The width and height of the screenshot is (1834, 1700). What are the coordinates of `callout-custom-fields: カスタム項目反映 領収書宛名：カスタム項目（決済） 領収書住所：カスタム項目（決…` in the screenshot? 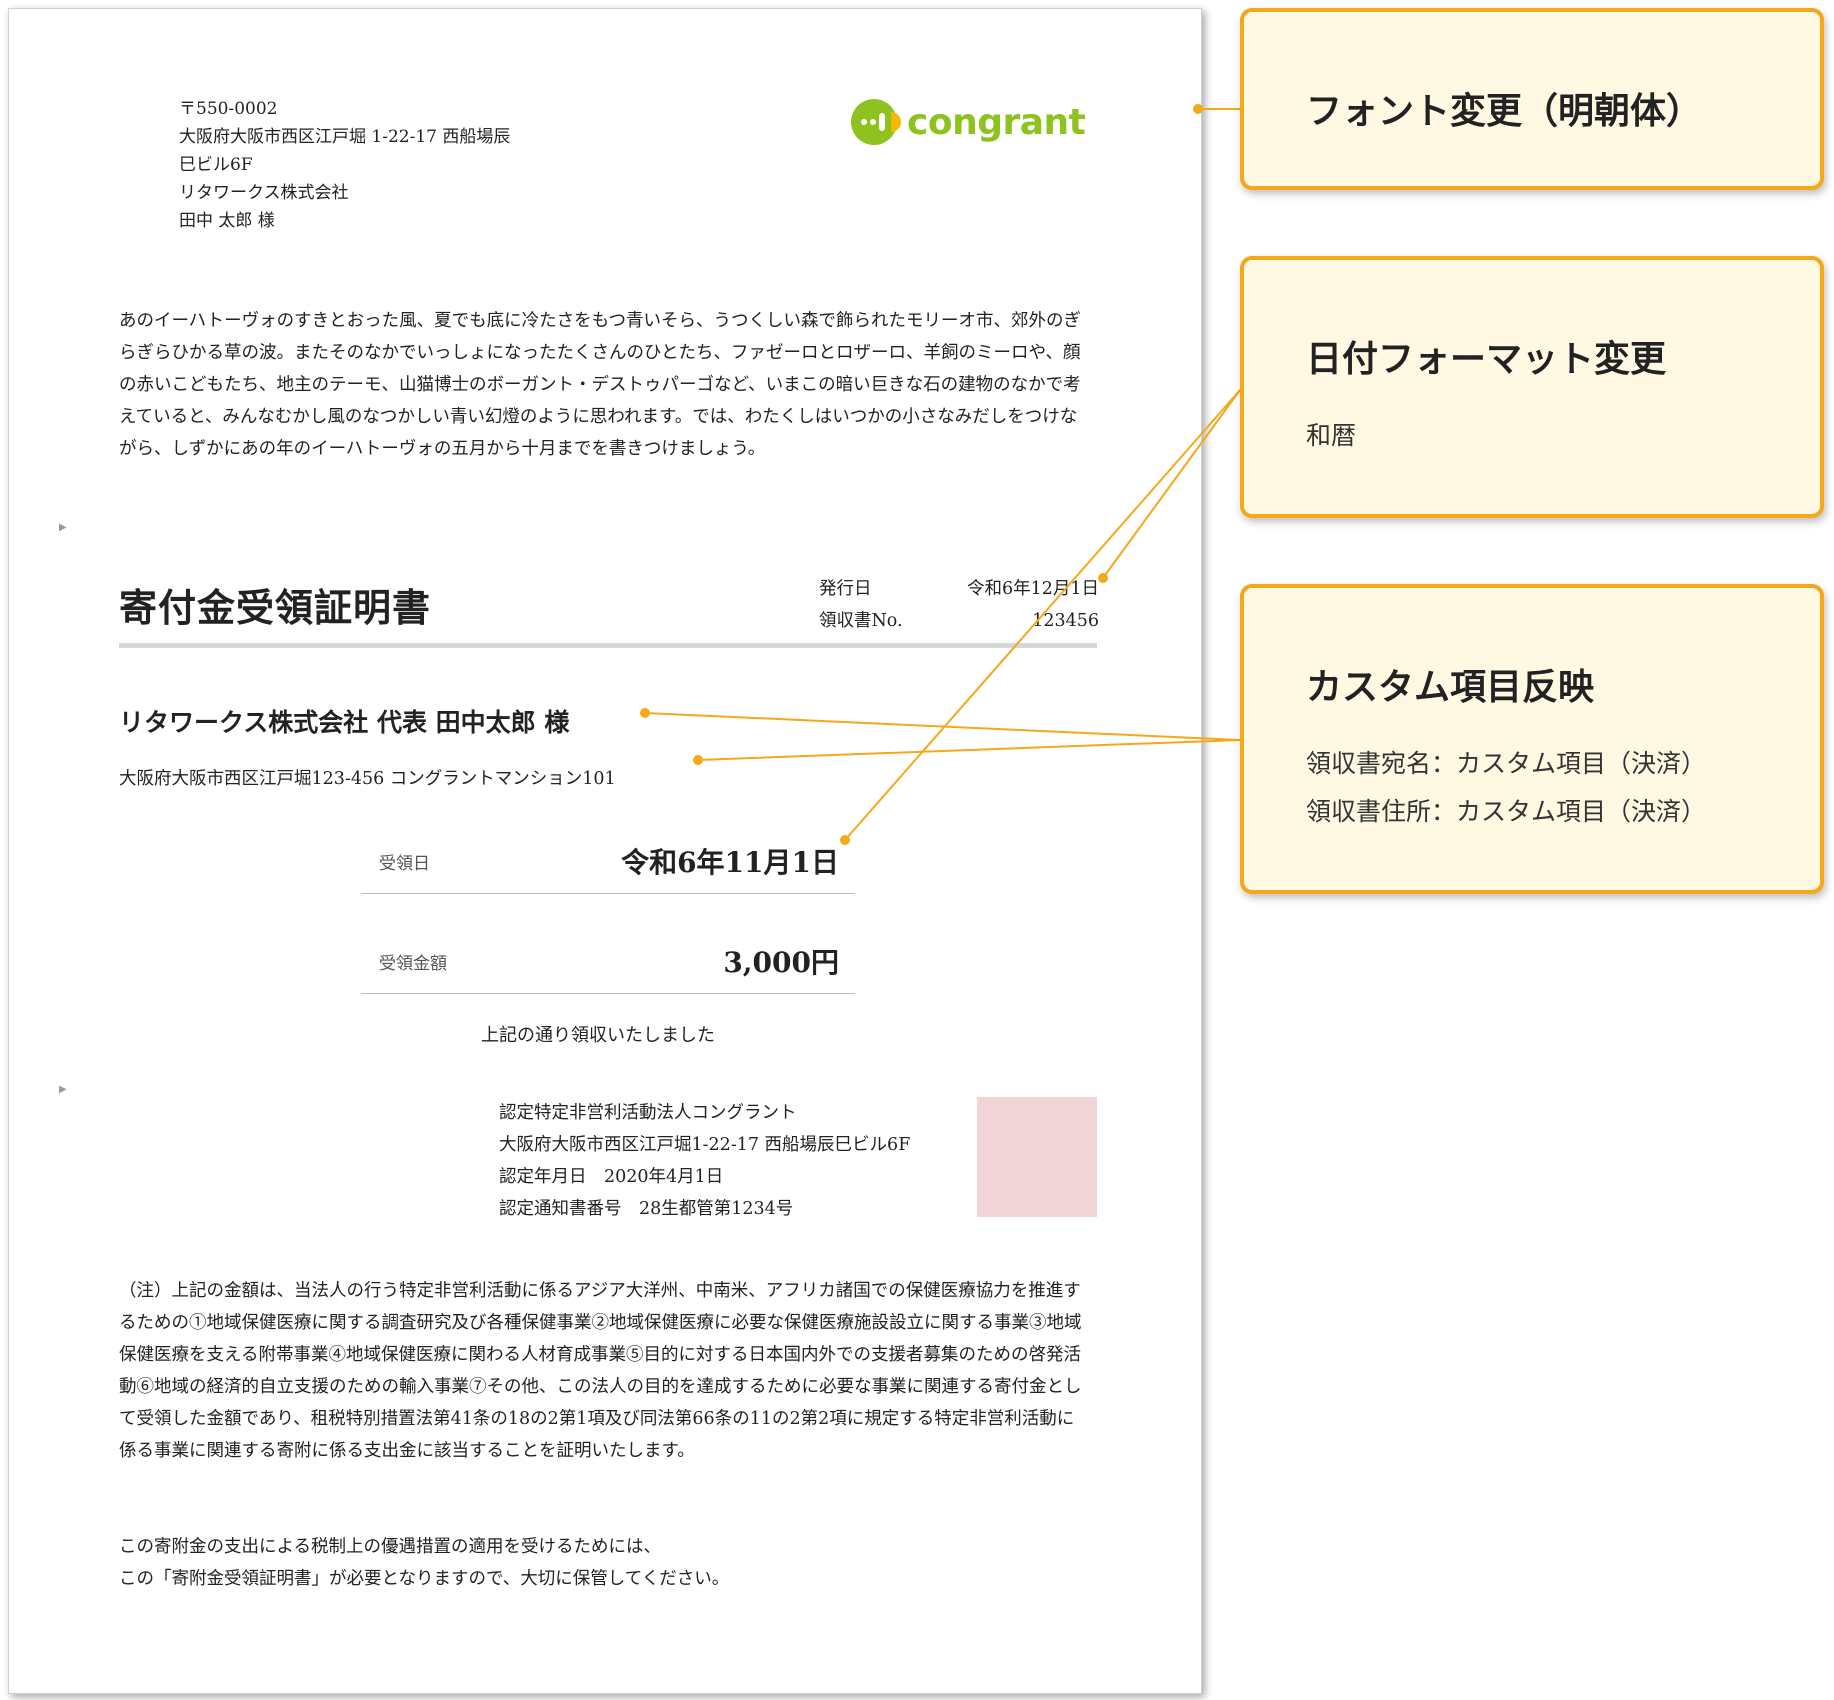 It's located at (1532, 739).